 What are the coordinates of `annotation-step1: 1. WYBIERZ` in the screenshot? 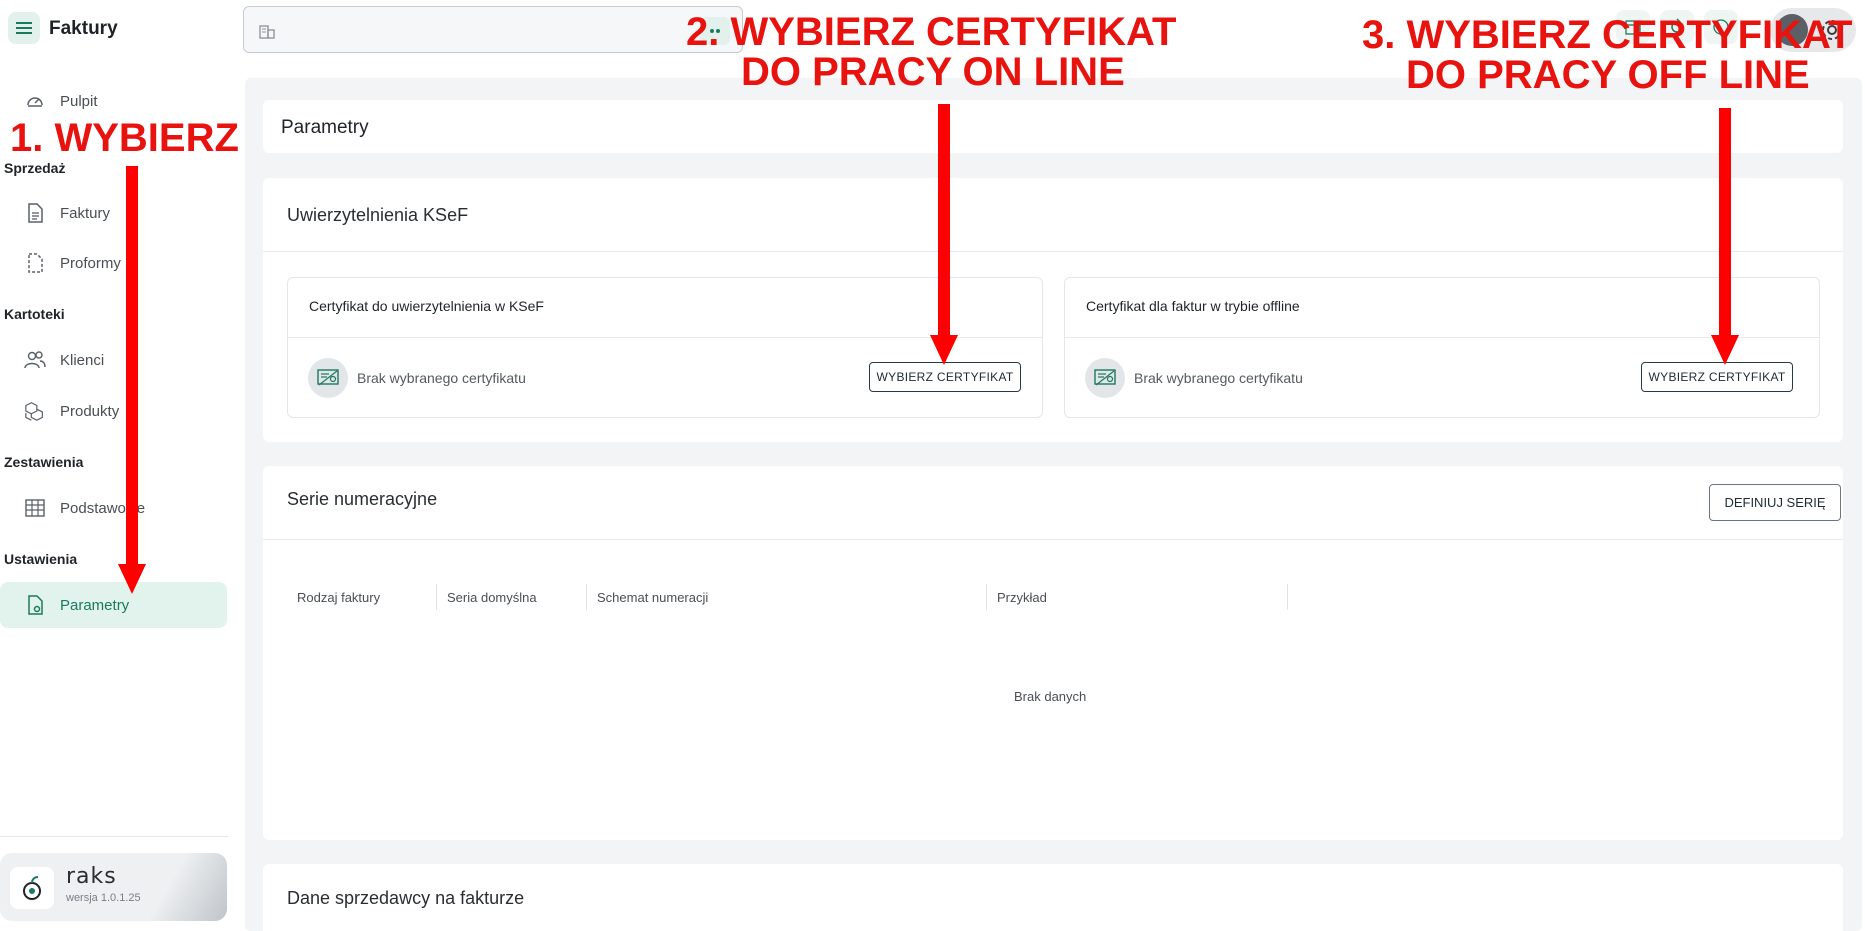 It's located at (124, 138).